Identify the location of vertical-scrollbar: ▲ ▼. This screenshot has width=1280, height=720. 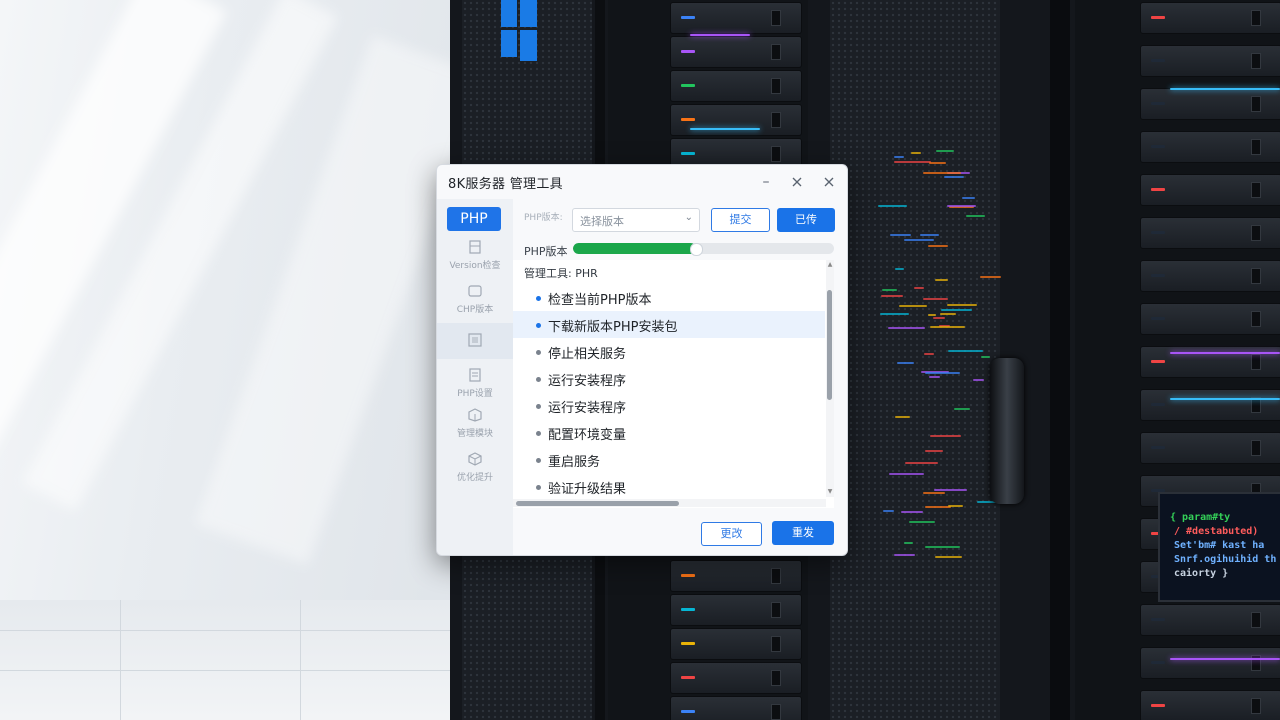
(830, 378).